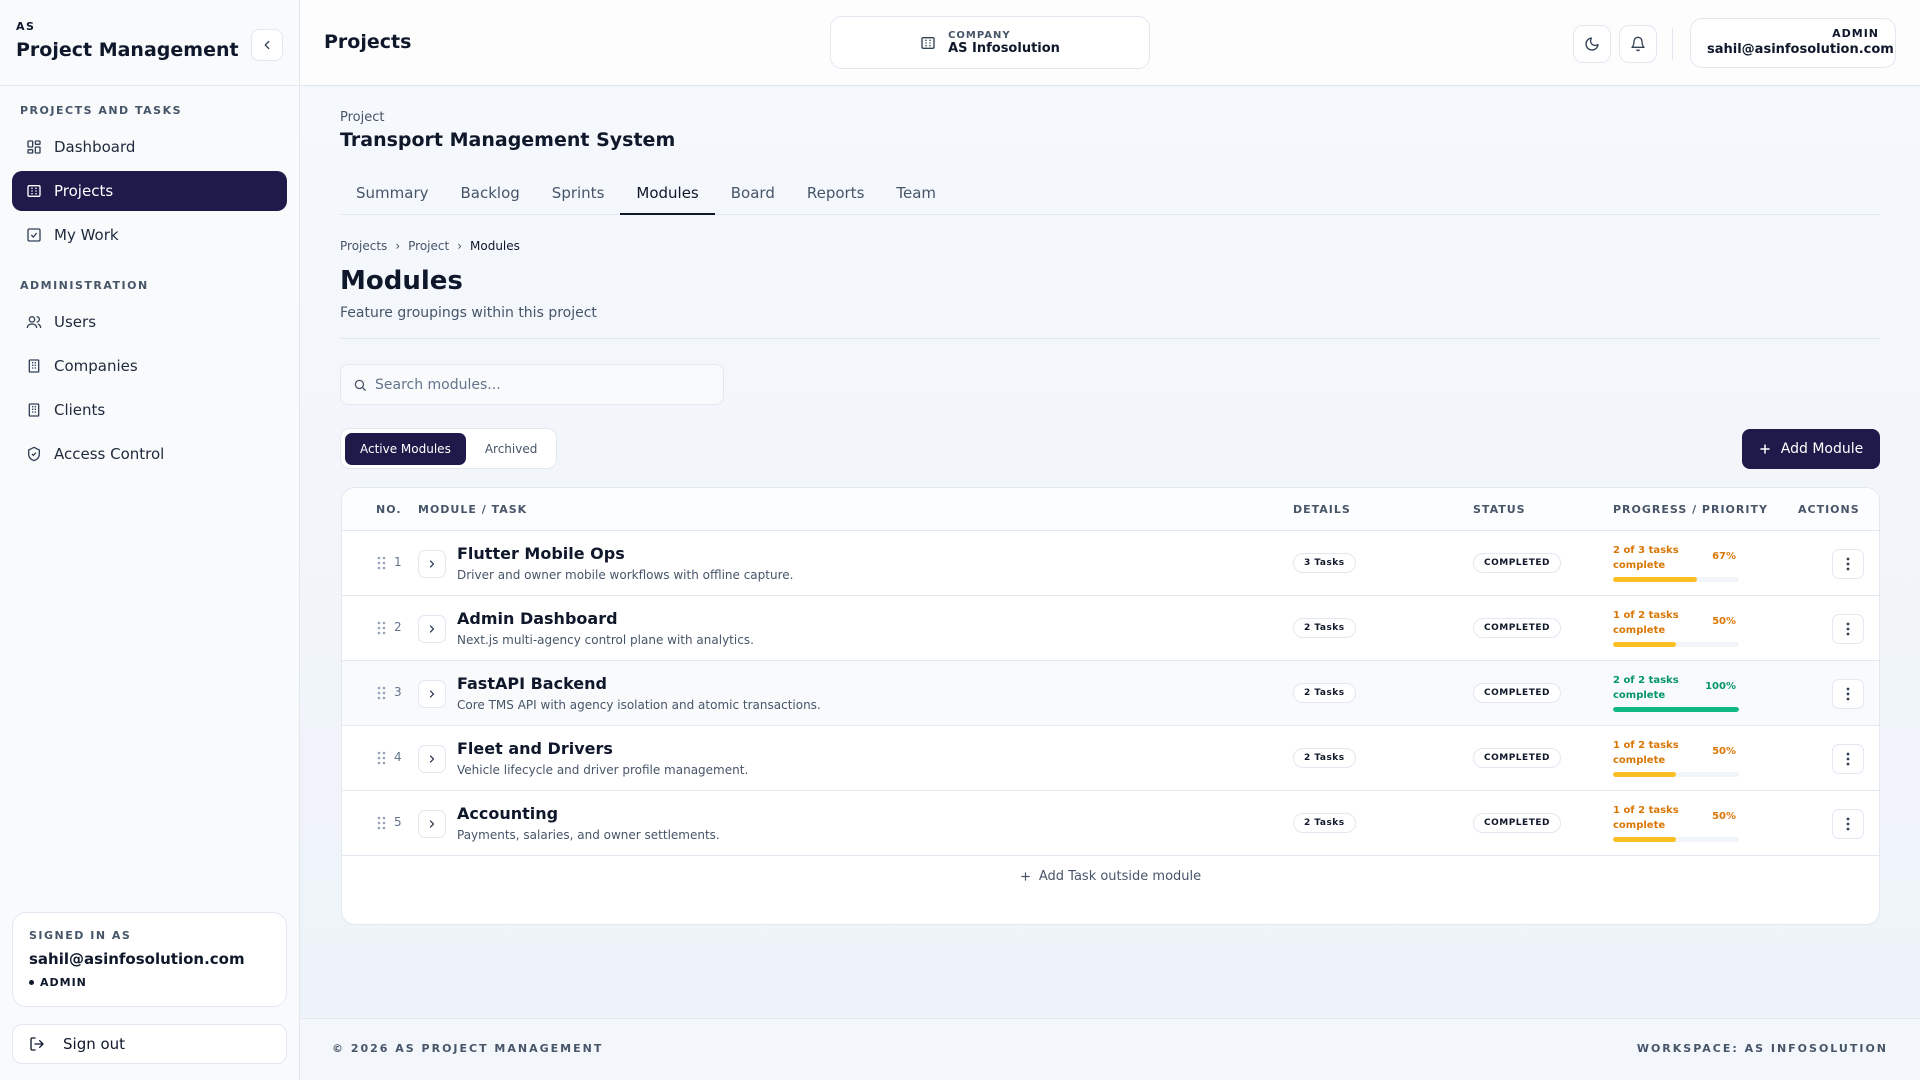 The height and width of the screenshot is (1080, 1920). I want to click on page-subtitle: Feature groupings within this project, so click(468, 313).